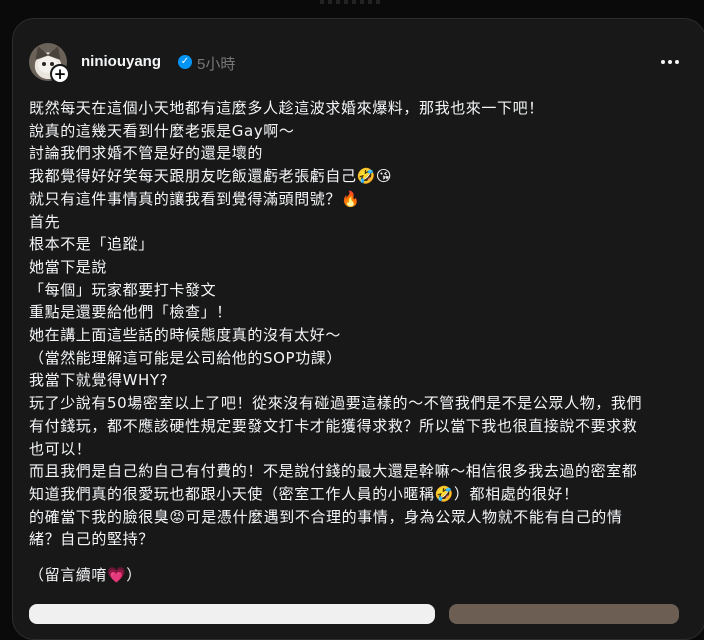  I want to click on post-line: 我當下就覺得WHY?, so click(99, 380).